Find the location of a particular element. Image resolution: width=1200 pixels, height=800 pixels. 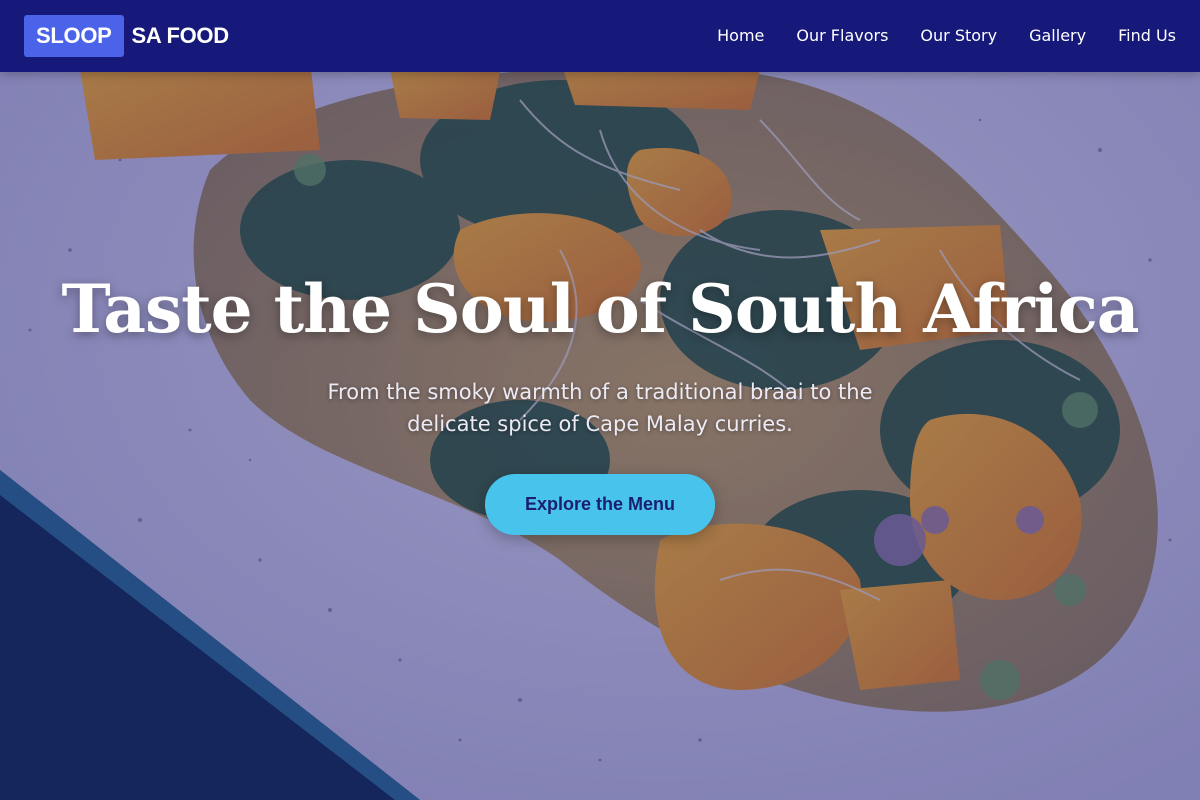

nav-item-home: Home is located at coordinates (740, 36).